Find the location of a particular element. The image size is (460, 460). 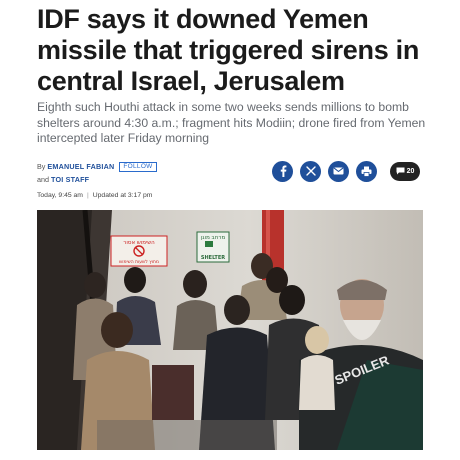

print-icon is located at coordinates (366, 171).